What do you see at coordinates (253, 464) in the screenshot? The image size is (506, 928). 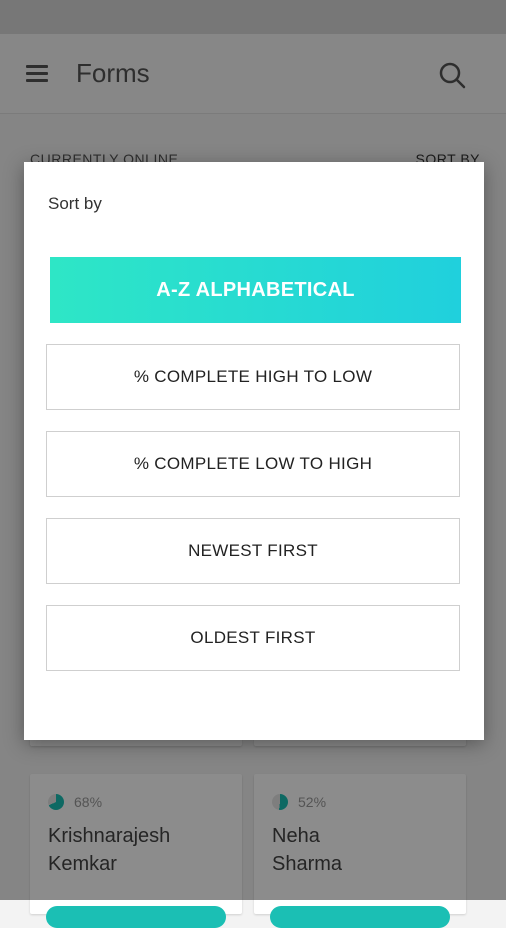 I see `sort-option-complete-low-to-high: % COMPLETE LOW TO HIGH` at bounding box center [253, 464].